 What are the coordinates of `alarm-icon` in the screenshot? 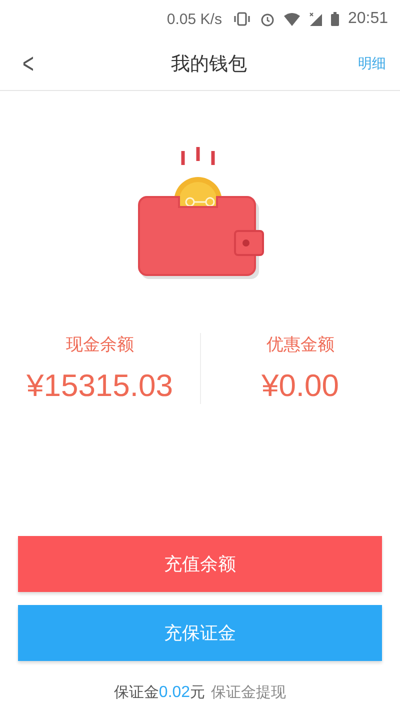 It's located at (267, 19).